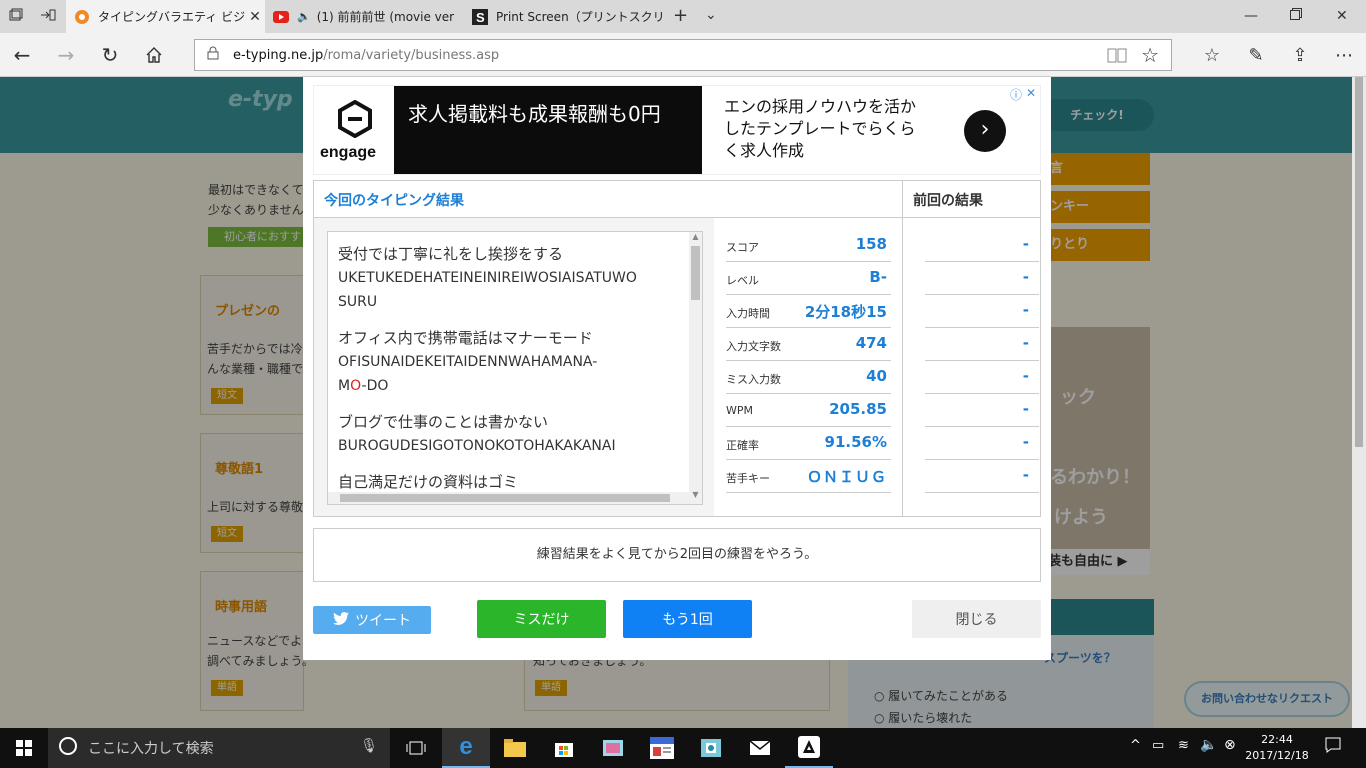  I want to click on taskbar-search-box: ここに入力して検索 🎙, so click(219, 748).